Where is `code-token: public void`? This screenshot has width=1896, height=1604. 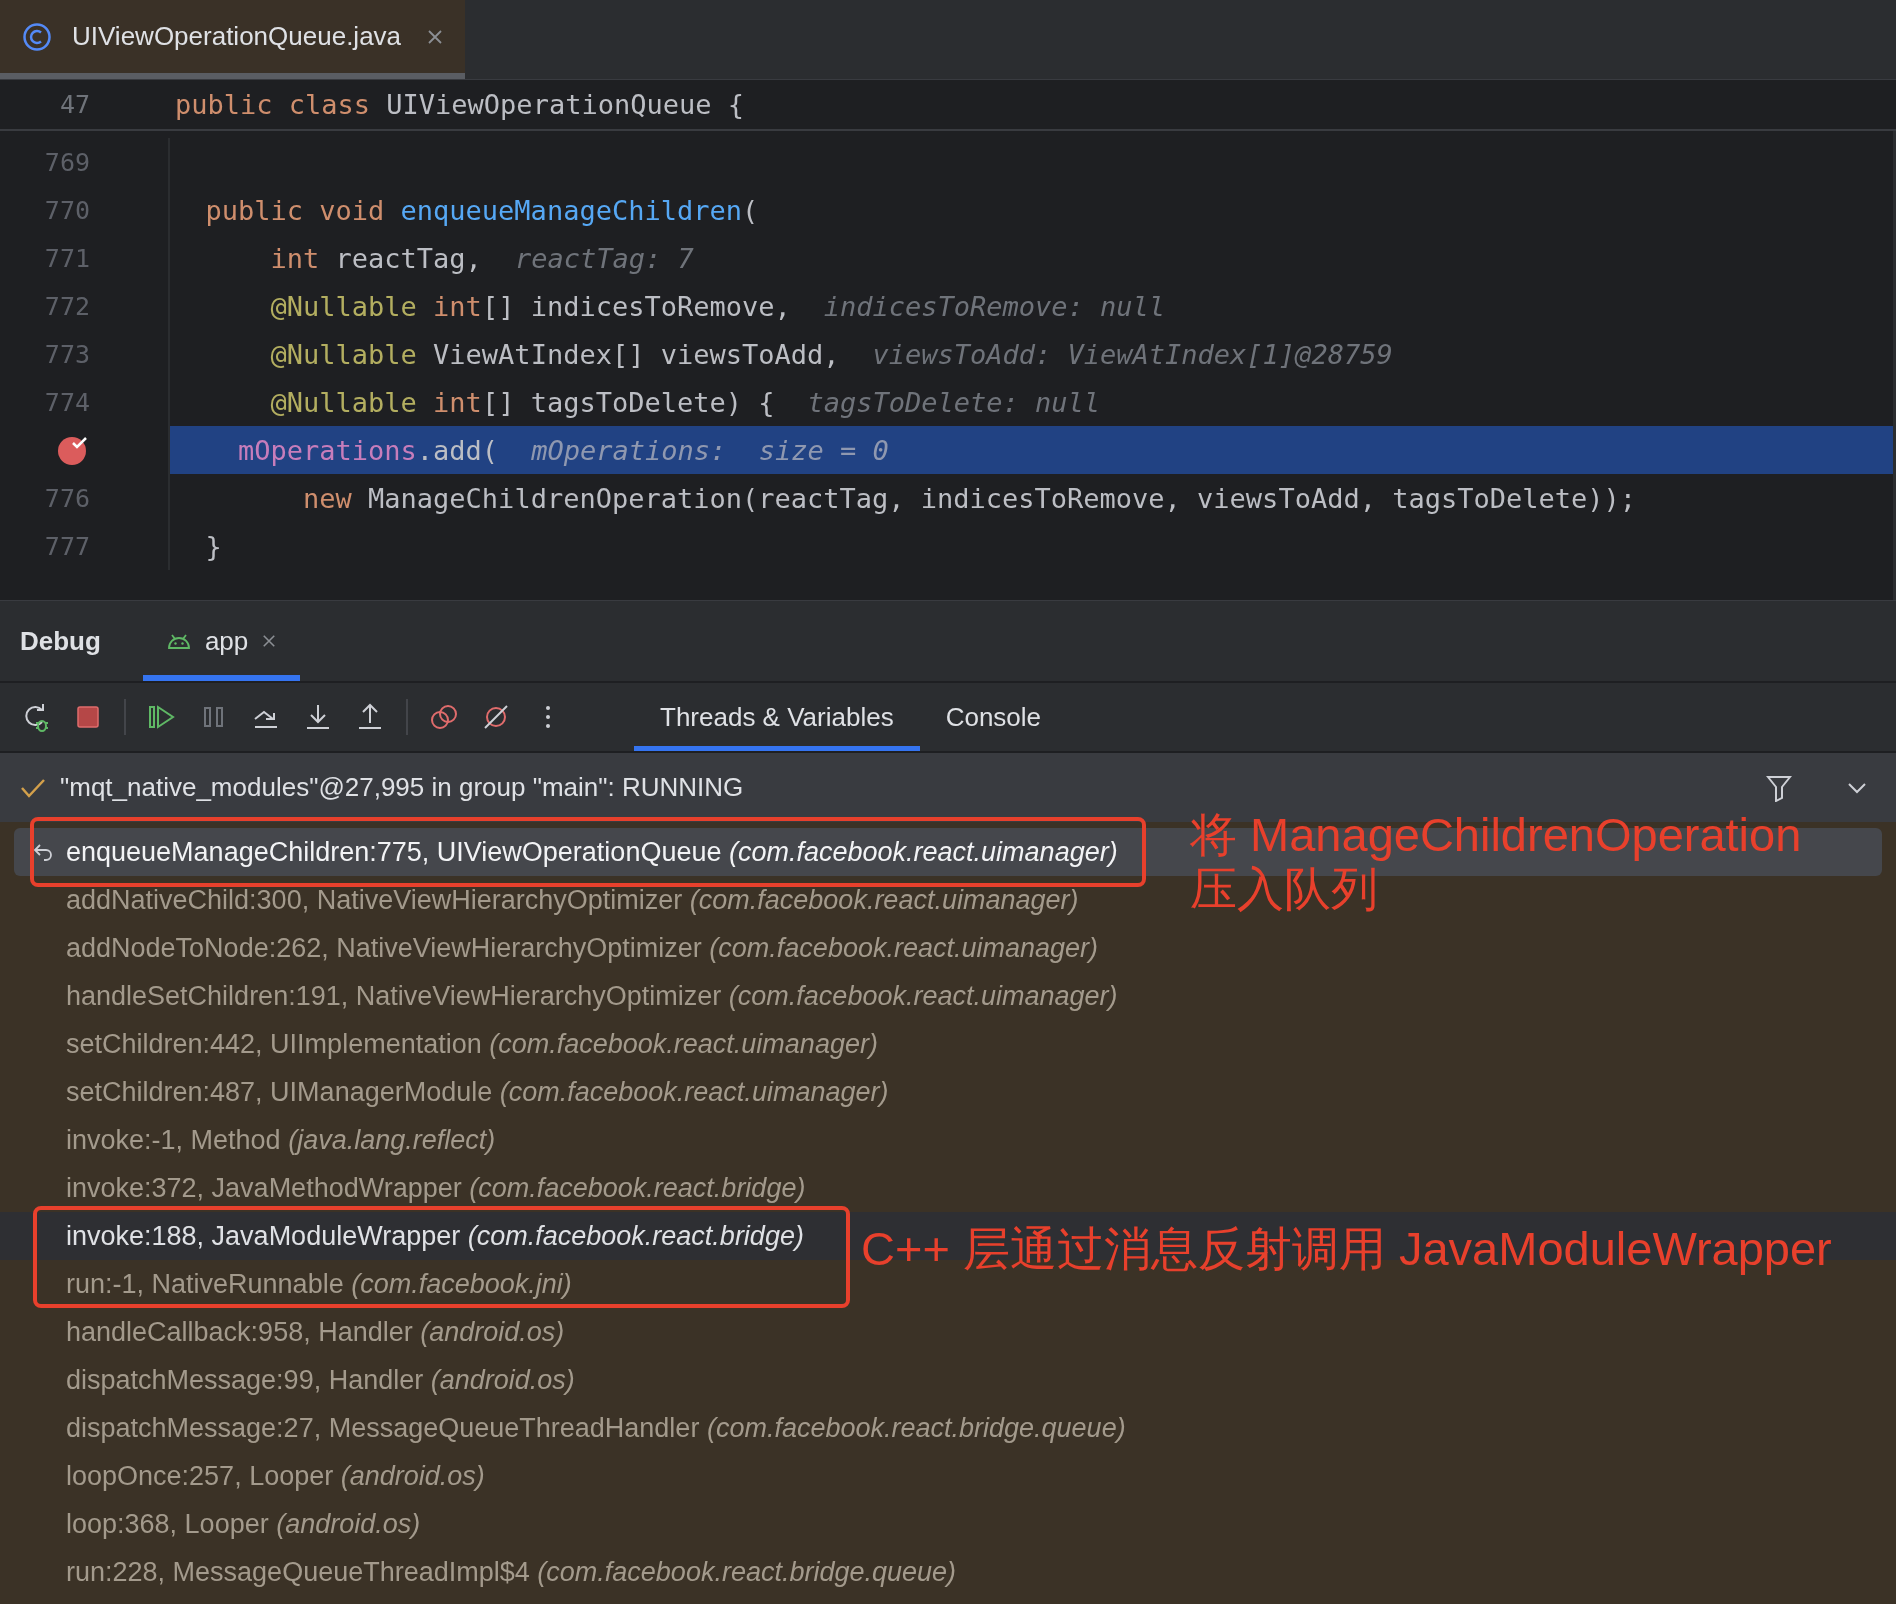 code-token: public void is located at coordinates (295, 210).